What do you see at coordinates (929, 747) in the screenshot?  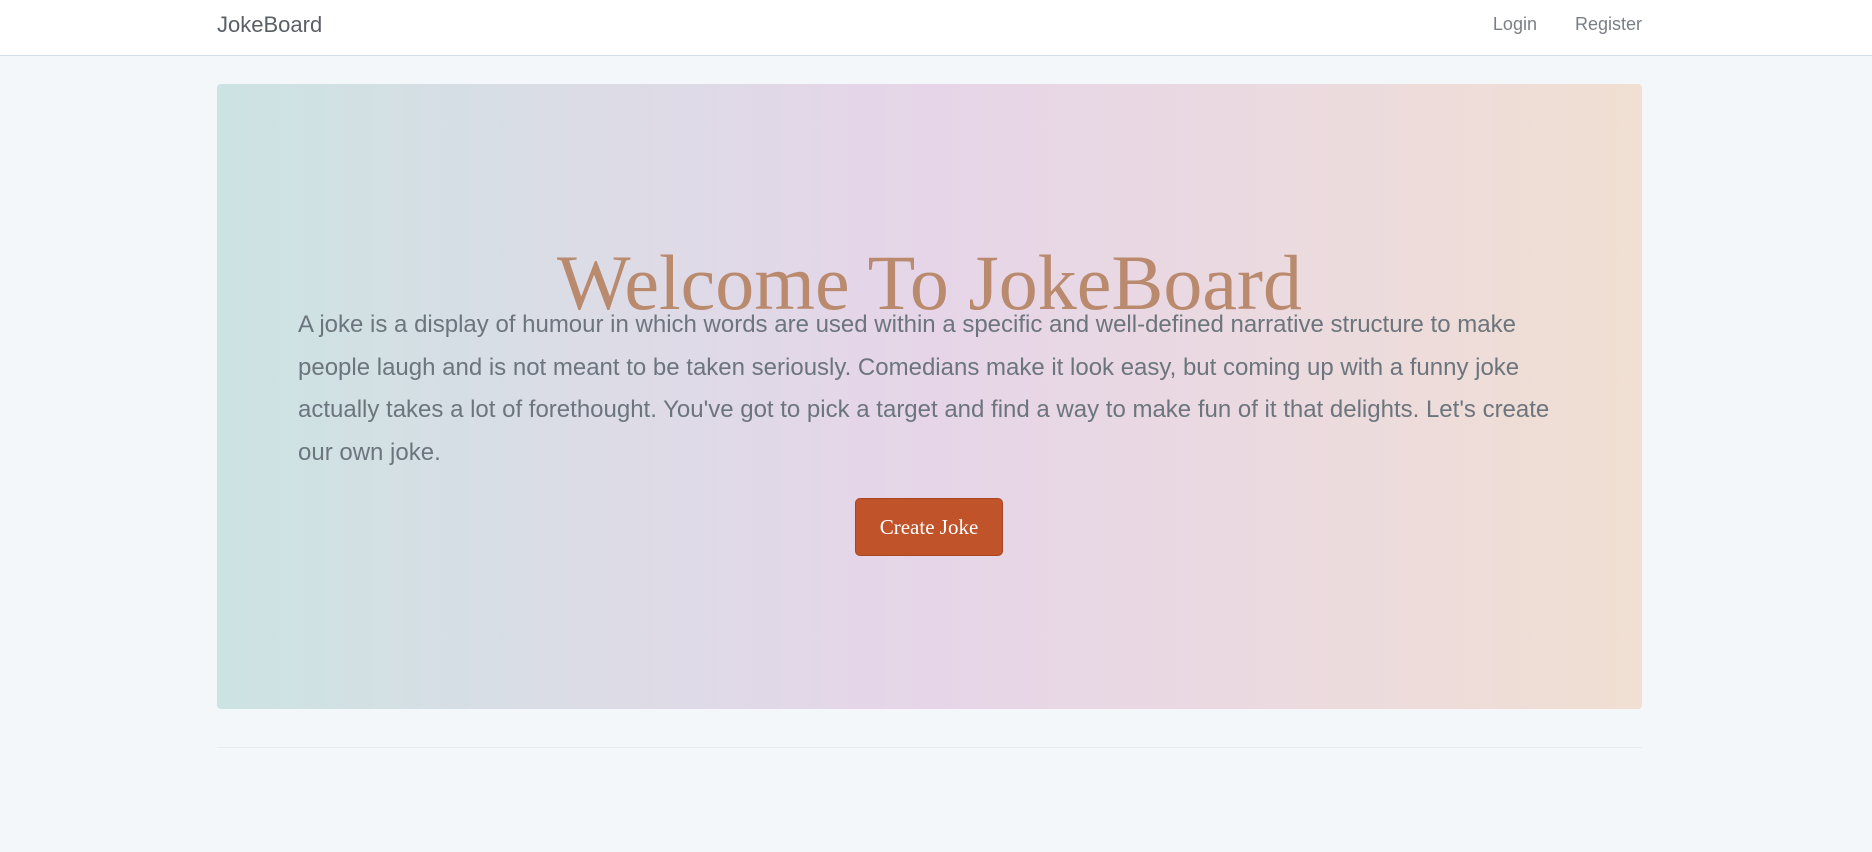 I see `footer-divider` at bounding box center [929, 747].